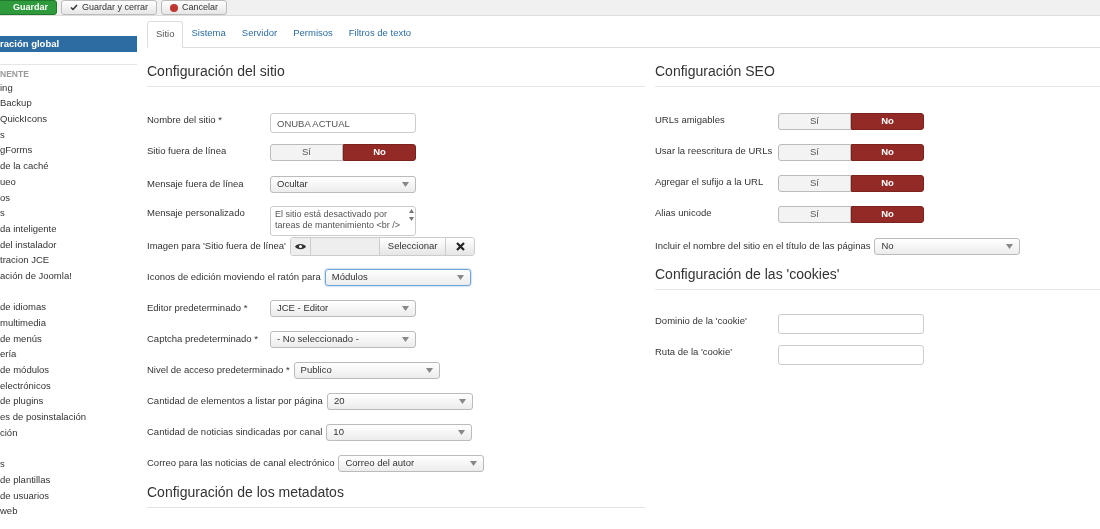  What do you see at coordinates (343, 308) in the screenshot?
I see `select-field: JCE - Editor` at bounding box center [343, 308].